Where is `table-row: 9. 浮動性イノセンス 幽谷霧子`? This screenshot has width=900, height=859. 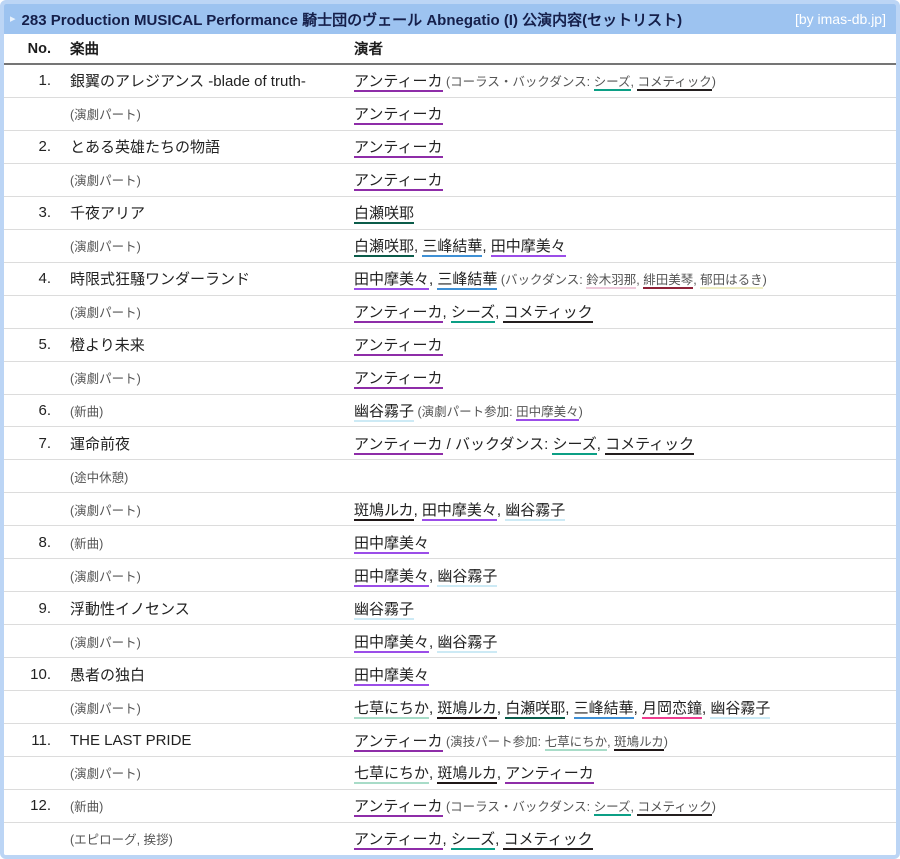
table-row: 9. 浮動性イノセンス 幽谷霧子 is located at coordinates (450, 609).